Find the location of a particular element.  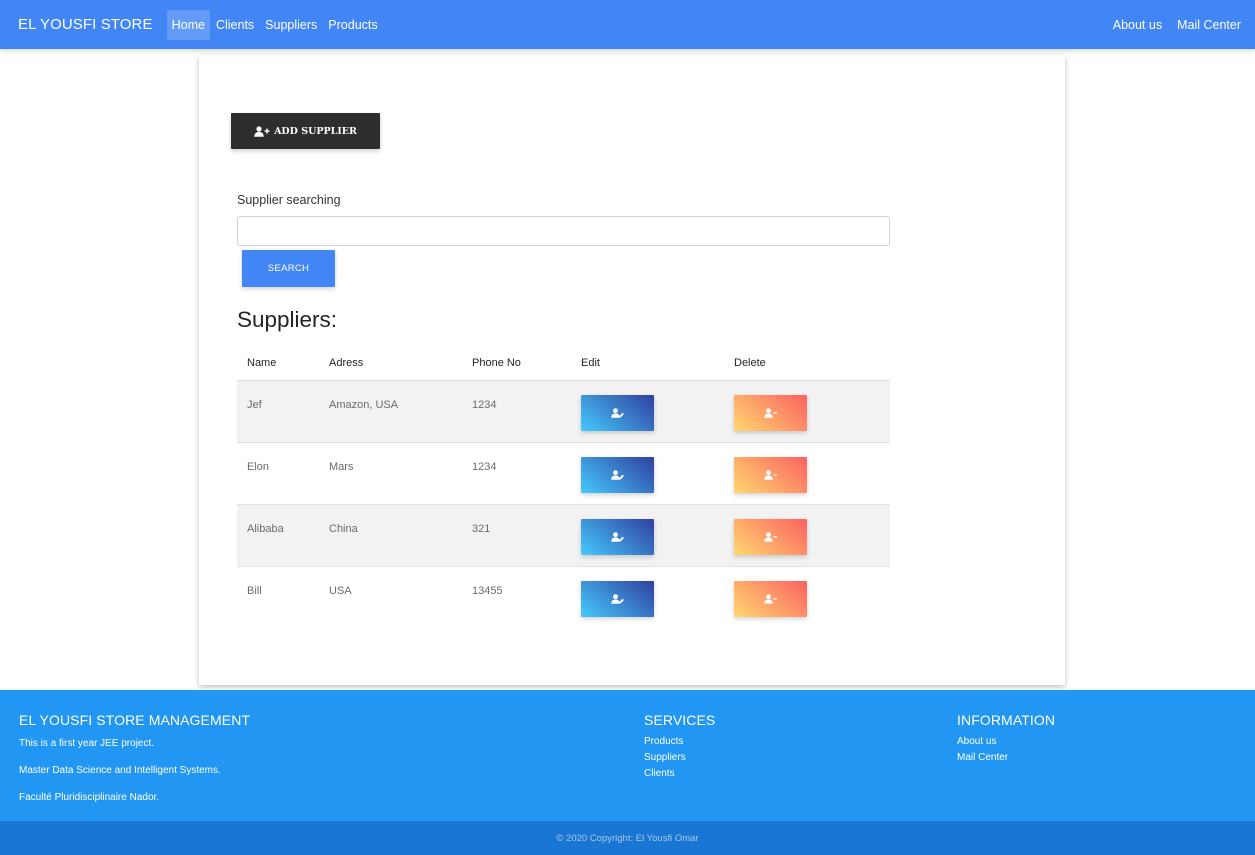

nav-link-home: Home is located at coordinates (188, 24).